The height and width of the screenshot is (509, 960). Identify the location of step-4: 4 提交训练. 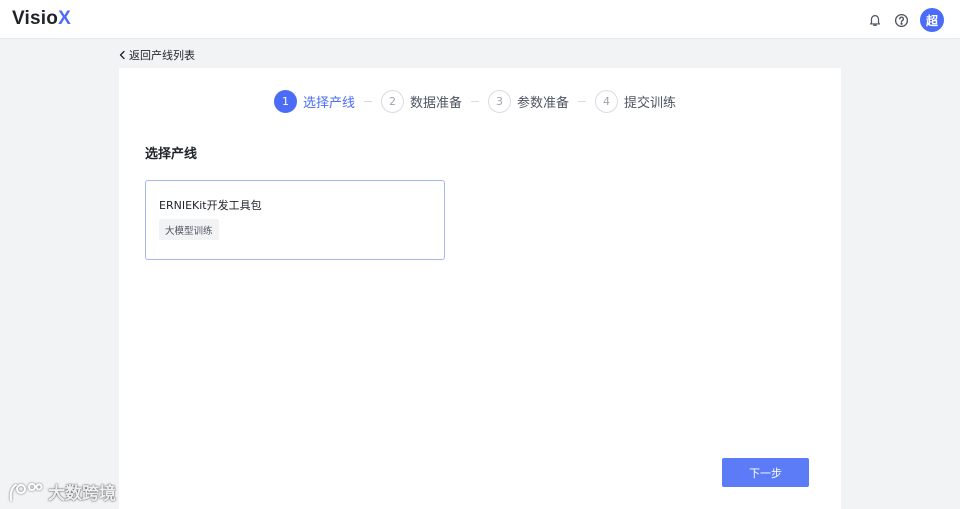
(636, 101).